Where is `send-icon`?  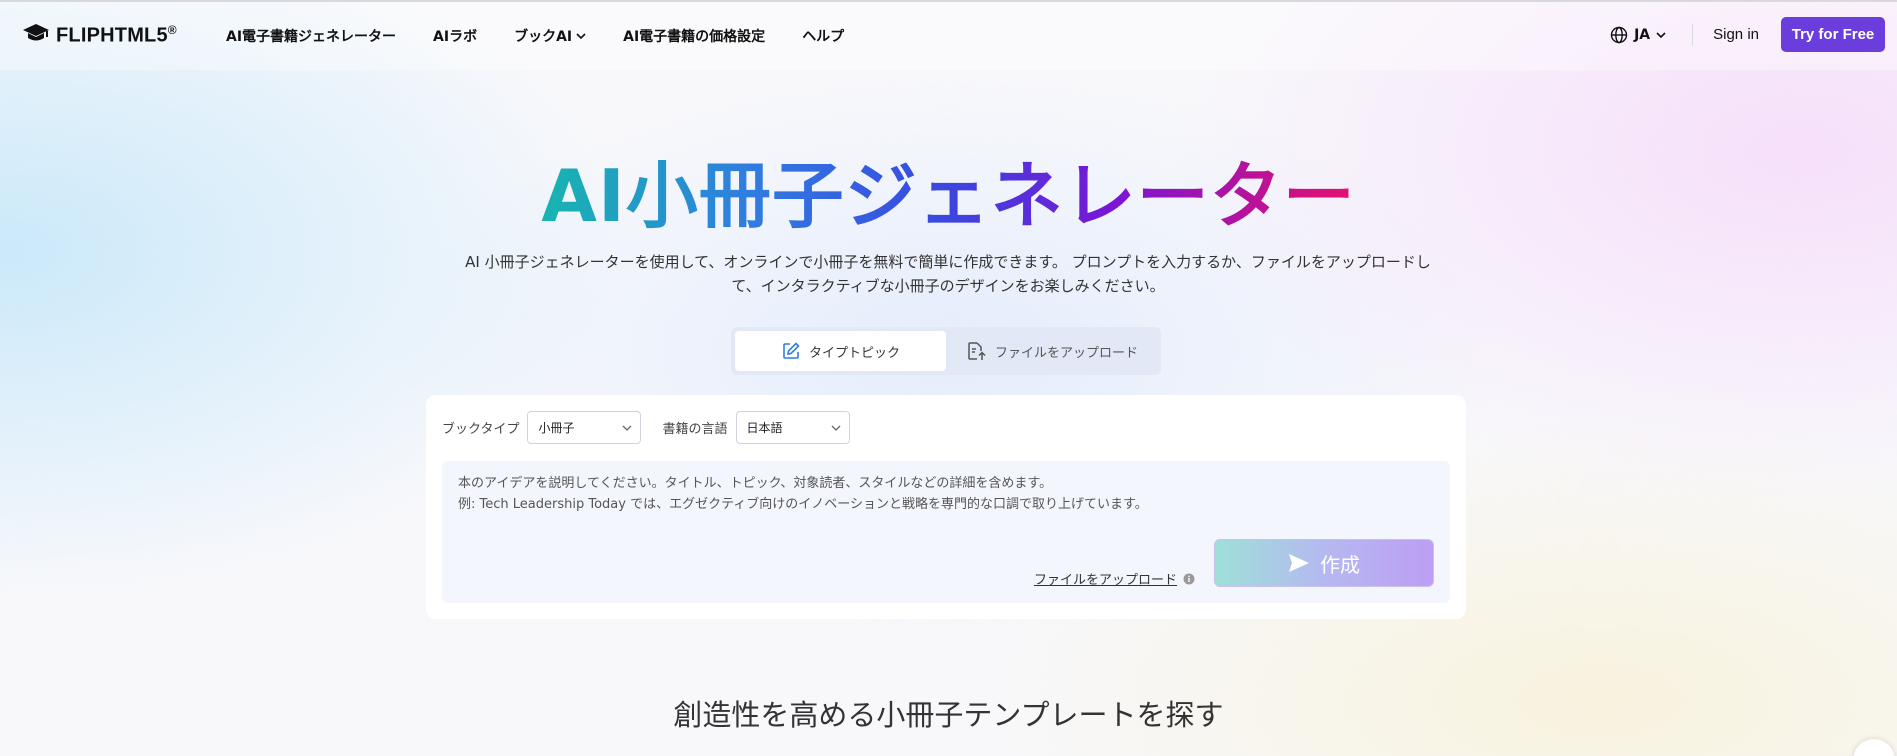
send-icon is located at coordinates (1299, 563).